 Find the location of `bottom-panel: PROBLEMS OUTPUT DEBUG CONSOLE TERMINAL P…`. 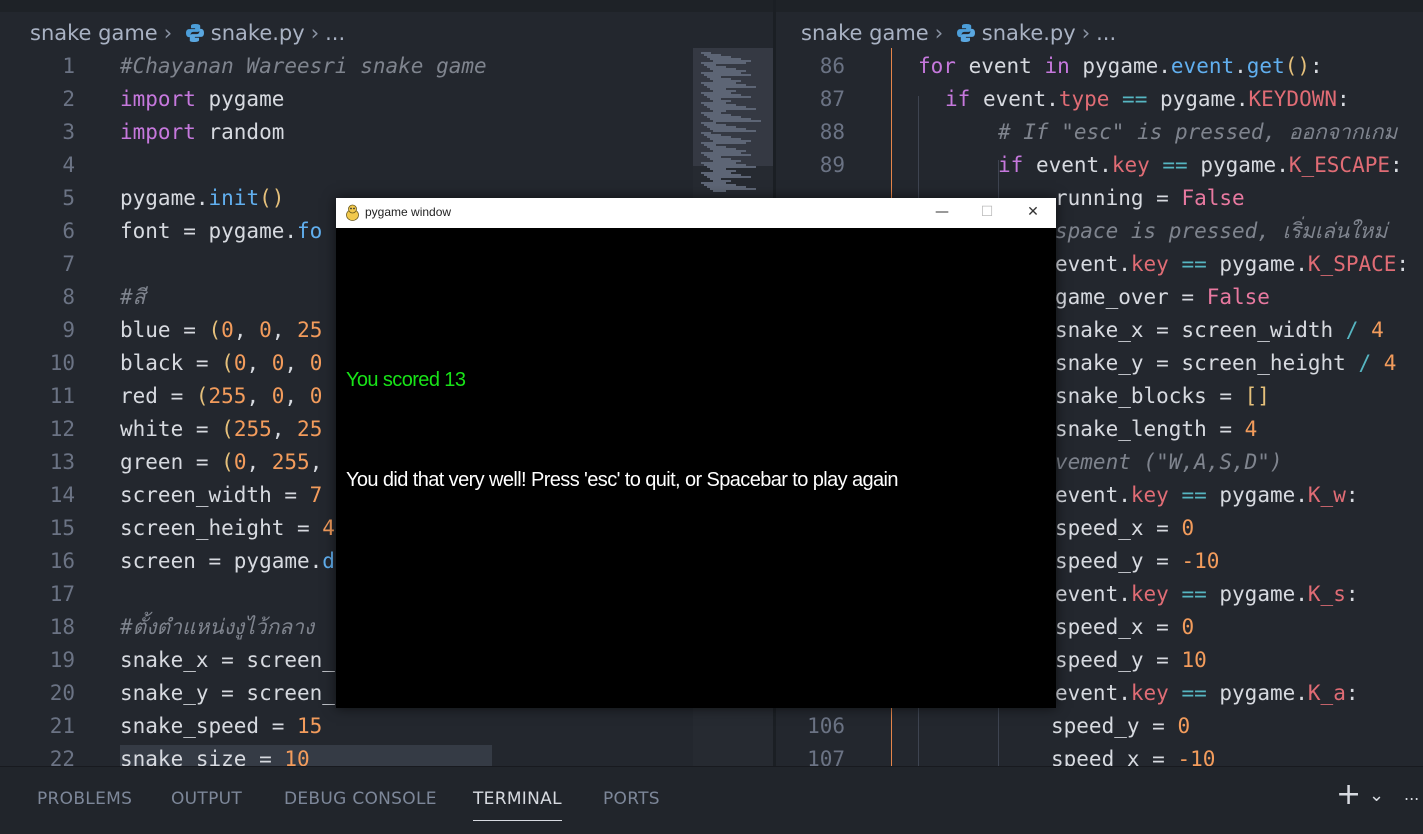

bottom-panel: PROBLEMS OUTPUT DEBUG CONSOLE TERMINAL P… is located at coordinates (711, 800).